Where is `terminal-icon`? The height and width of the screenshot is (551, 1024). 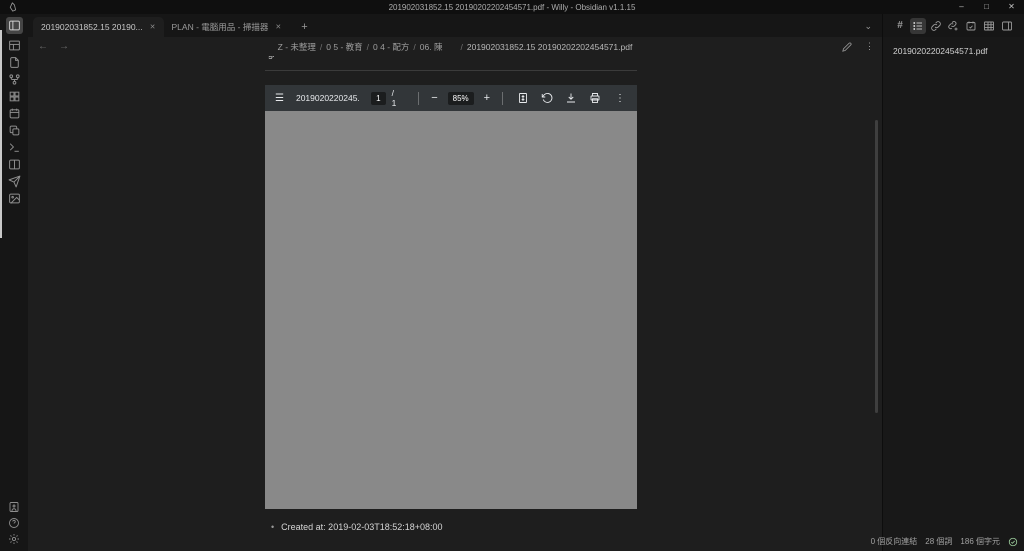 terminal-icon is located at coordinates (14, 147).